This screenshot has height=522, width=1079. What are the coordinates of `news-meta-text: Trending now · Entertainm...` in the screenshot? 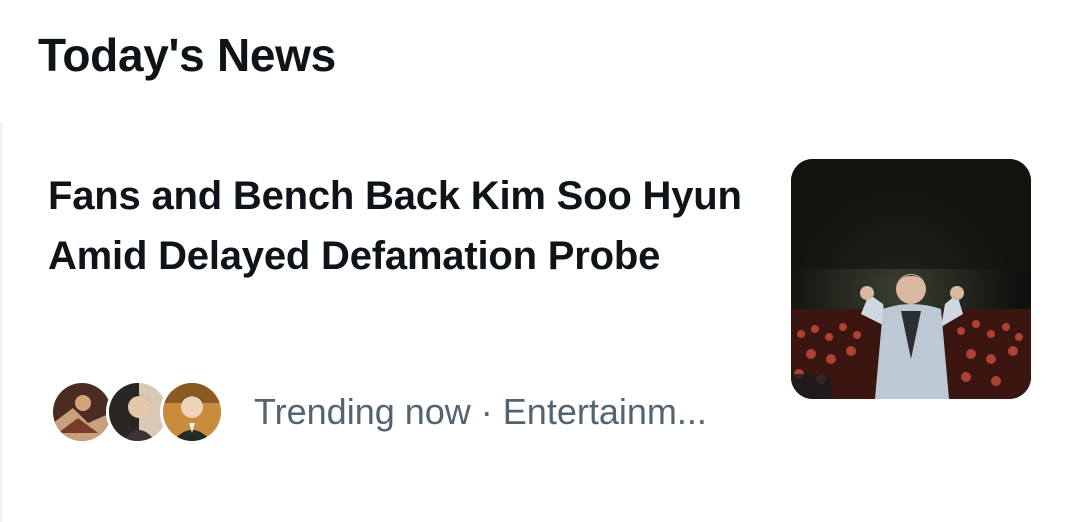 It's located at (480, 411).